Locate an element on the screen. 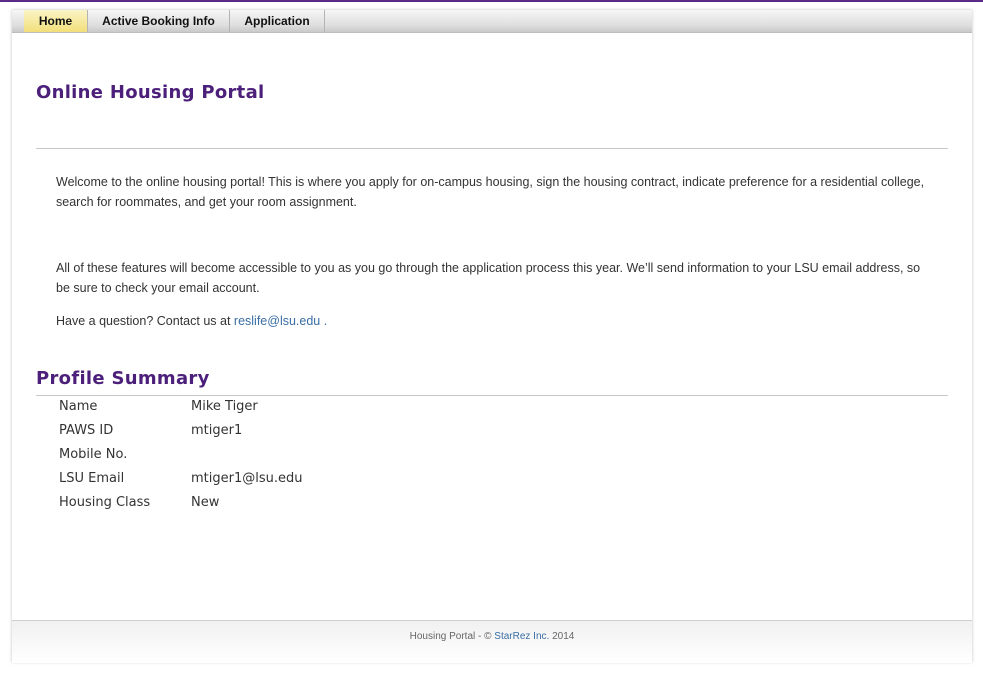 The width and height of the screenshot is (983, 675). footer-year: 2014 is located at coordinates (563, 636).